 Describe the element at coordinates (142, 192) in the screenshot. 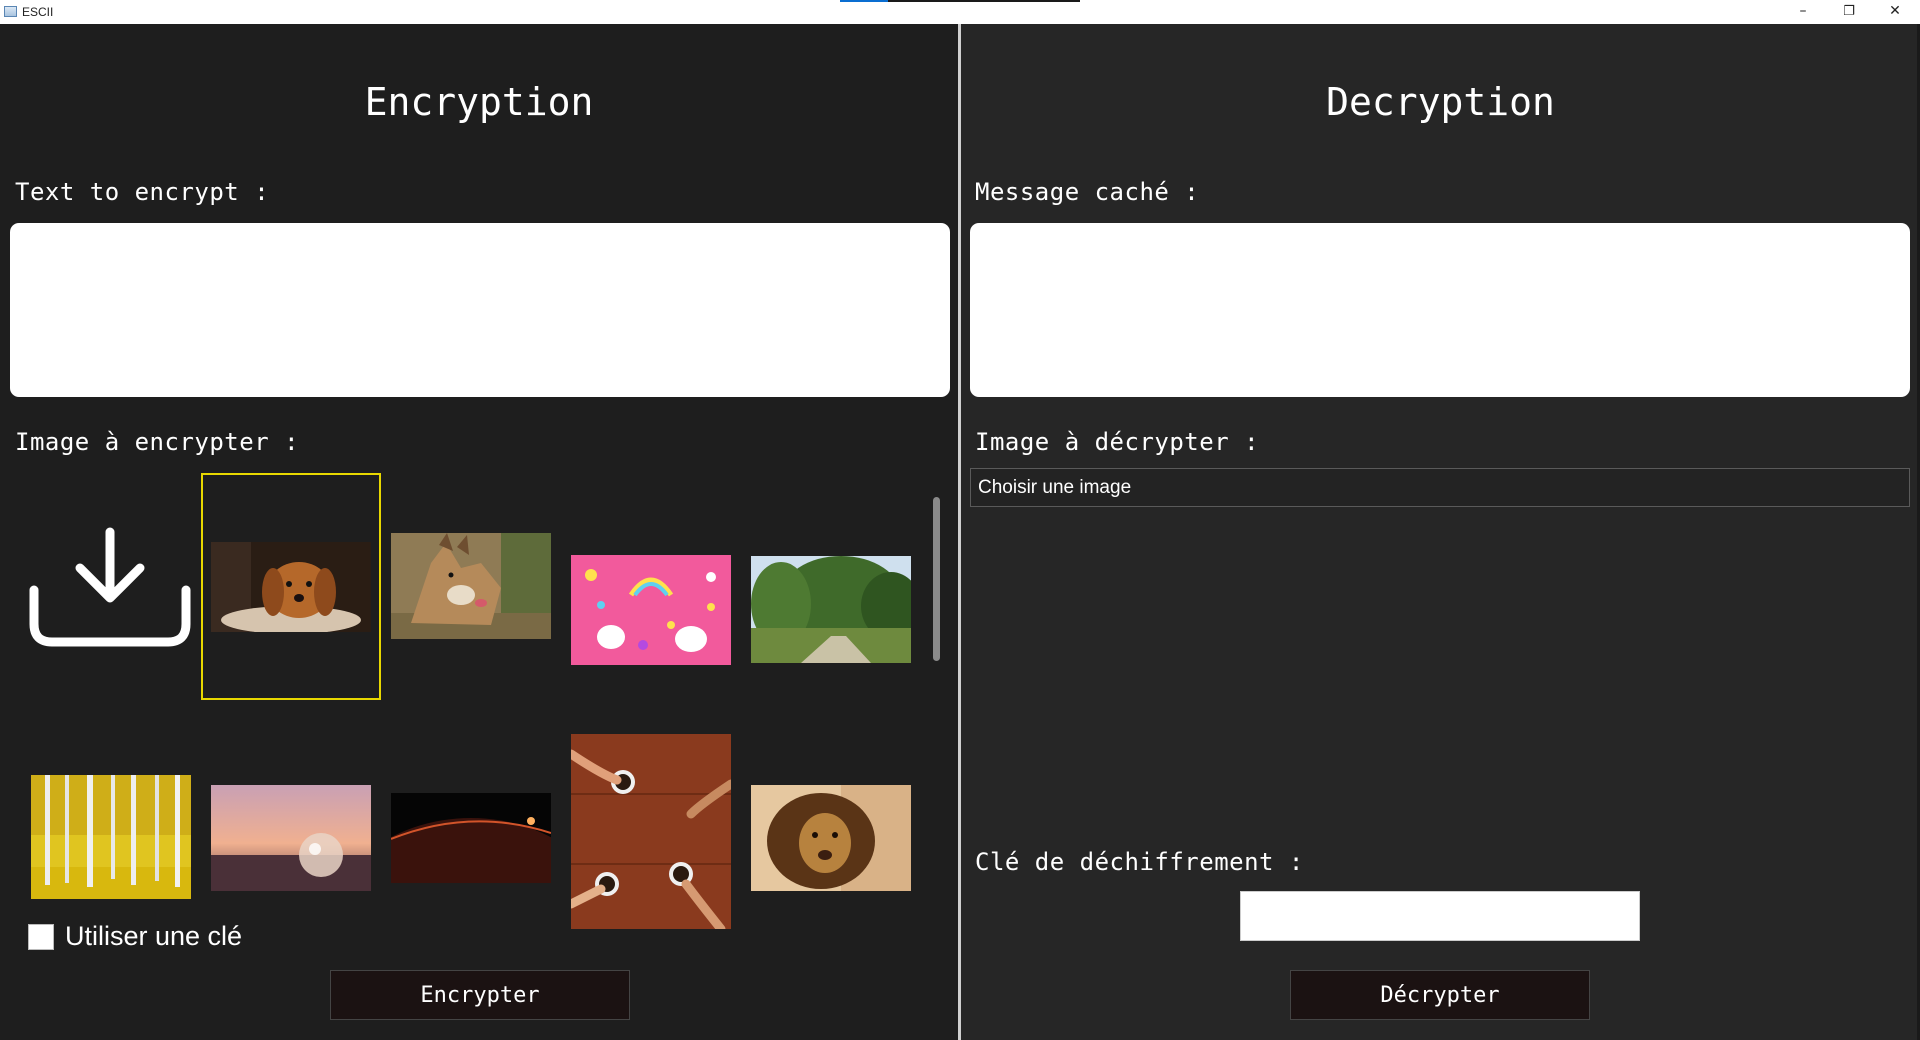

I see `text-to-encrypt-label: Text to encrypt :` at that location.